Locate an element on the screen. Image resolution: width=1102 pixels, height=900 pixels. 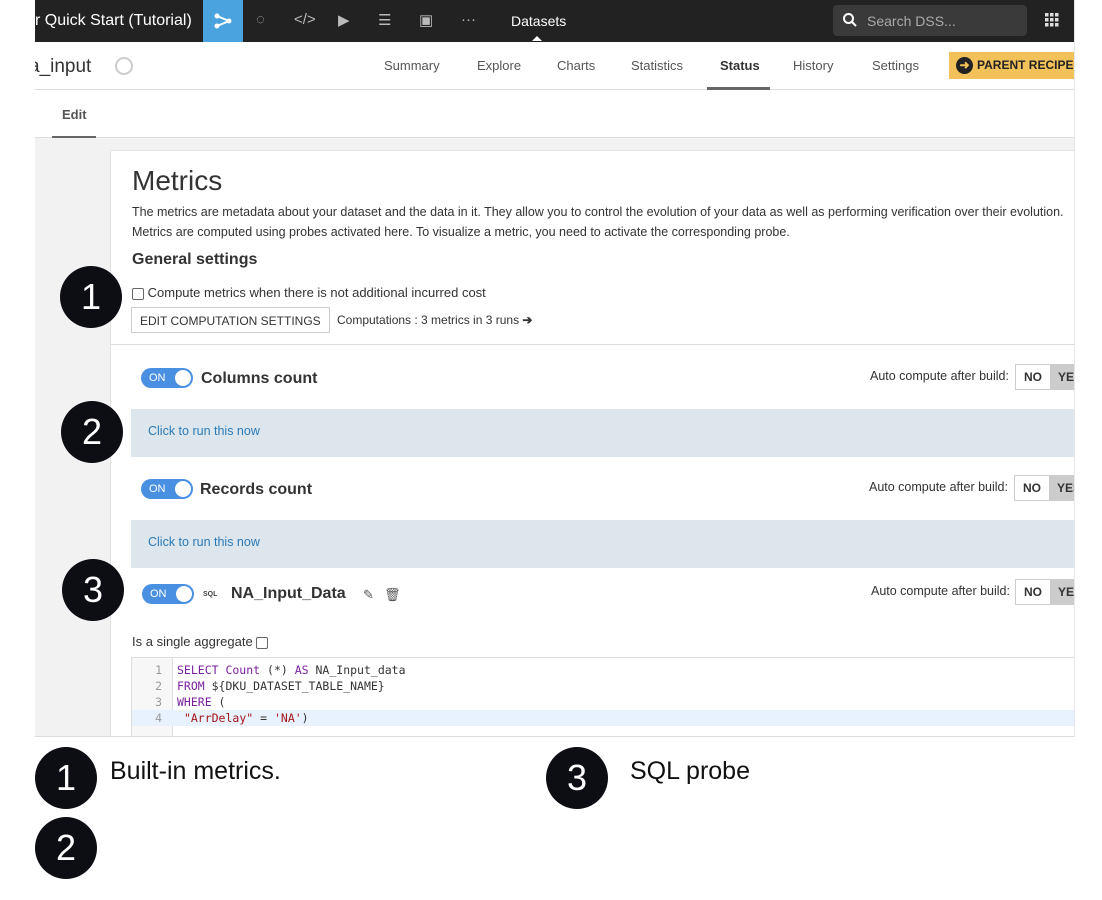
tab-summary: Summary is located at coordinates (412, 65).